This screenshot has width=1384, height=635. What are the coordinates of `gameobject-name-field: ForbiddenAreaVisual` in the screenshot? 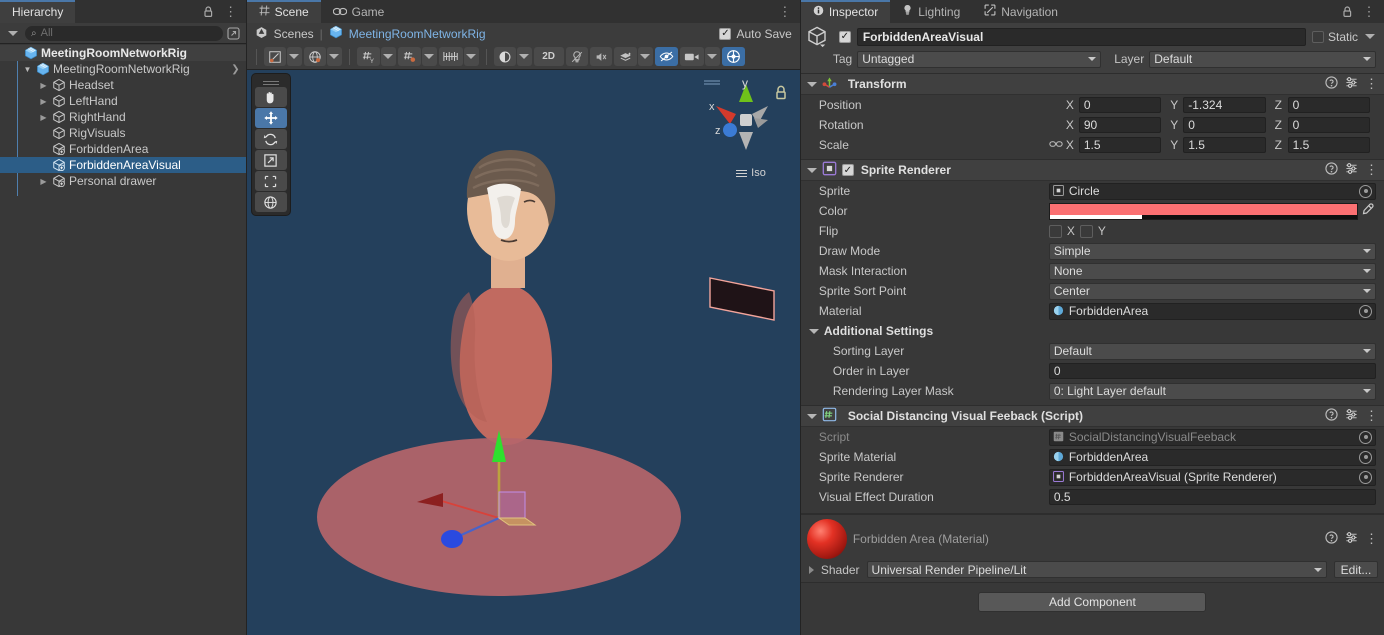 It's located at (1081, 36).